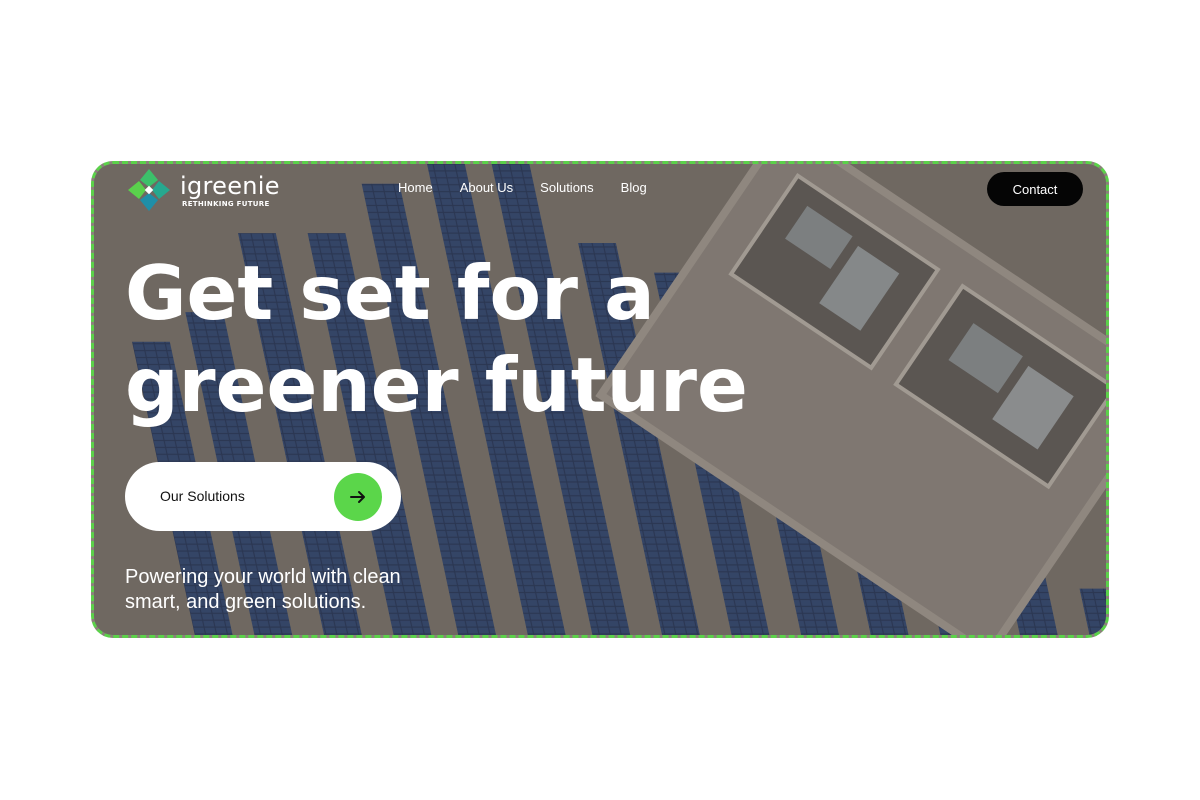 This screenshot has width=1200, height=800. What do you see at coordinates (149, 190) in the screenshot?
I see `leaf-logo-icon` at bounding box center [149, 190].